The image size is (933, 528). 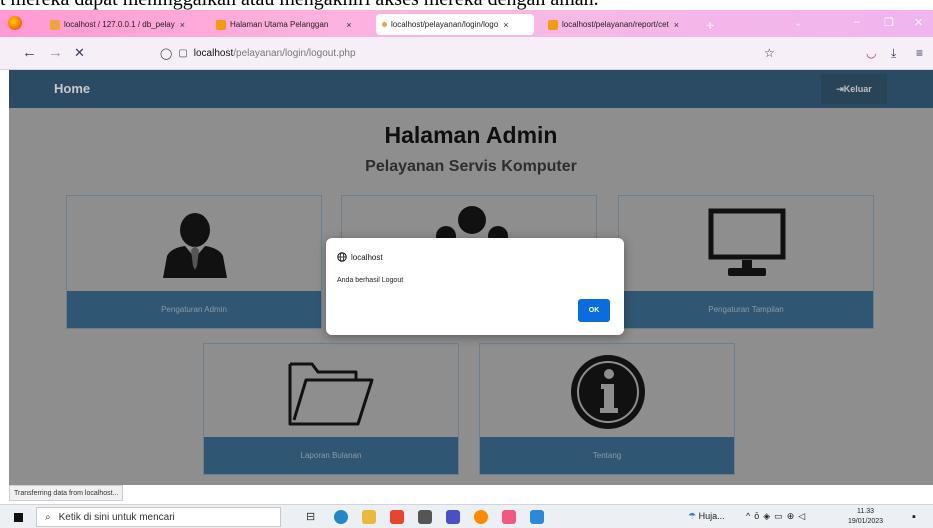 I want to click on tab-label: localhost/pelayanan/login/logo, so click(x=445, y=24).